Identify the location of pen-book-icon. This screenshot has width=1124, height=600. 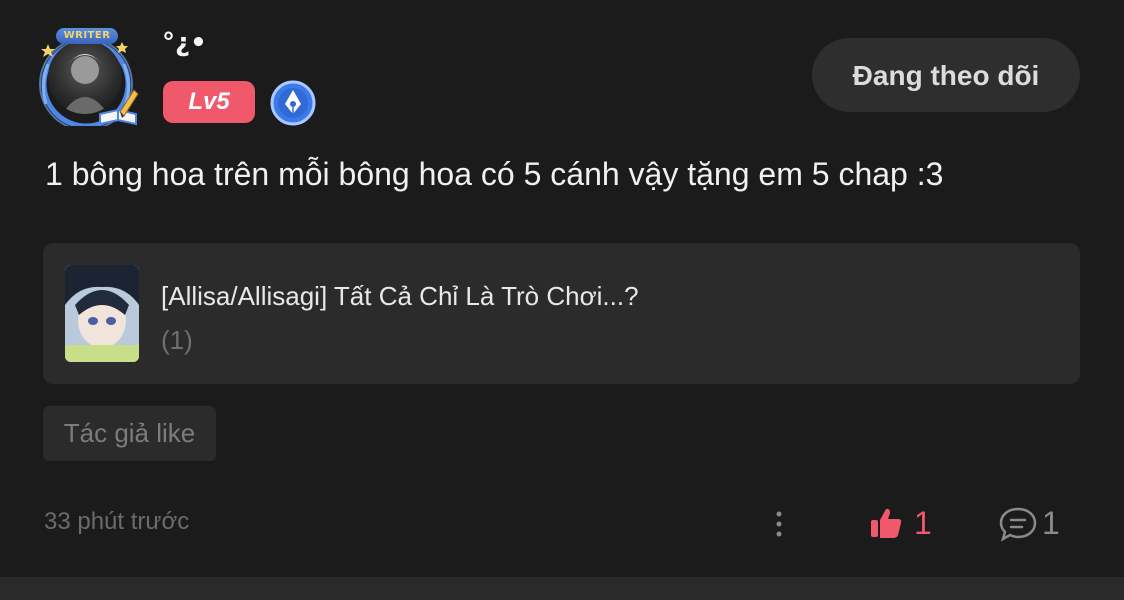
(119, 107).